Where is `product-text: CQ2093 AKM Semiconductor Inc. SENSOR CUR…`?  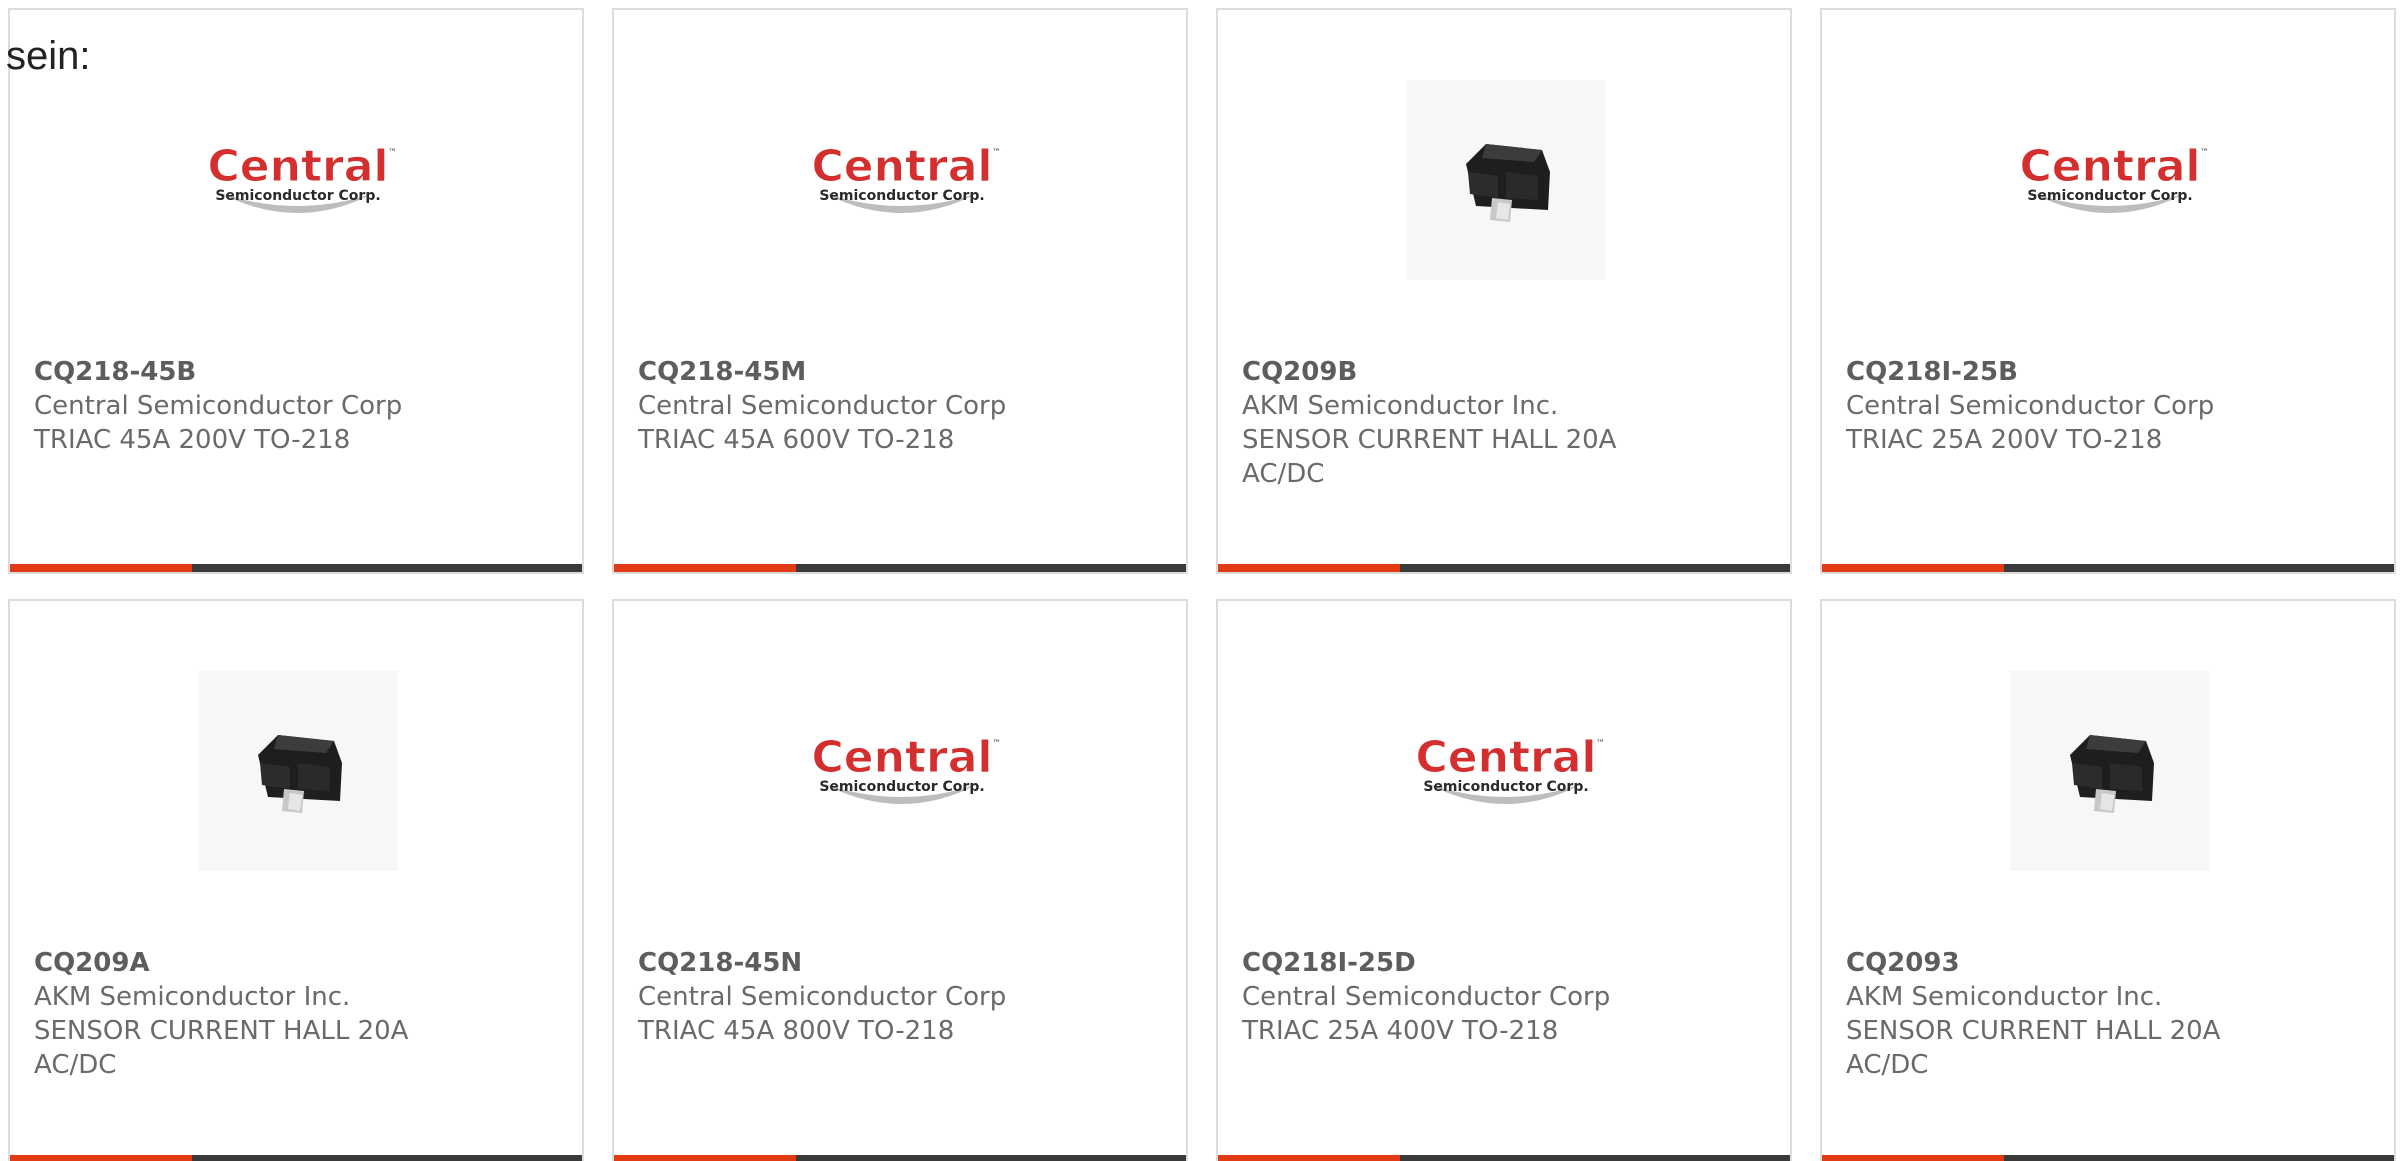
product-text: CQ2093 AKM Semiconductor Inc. SENSOR CUR… is located at coordinates (2061, 1014).